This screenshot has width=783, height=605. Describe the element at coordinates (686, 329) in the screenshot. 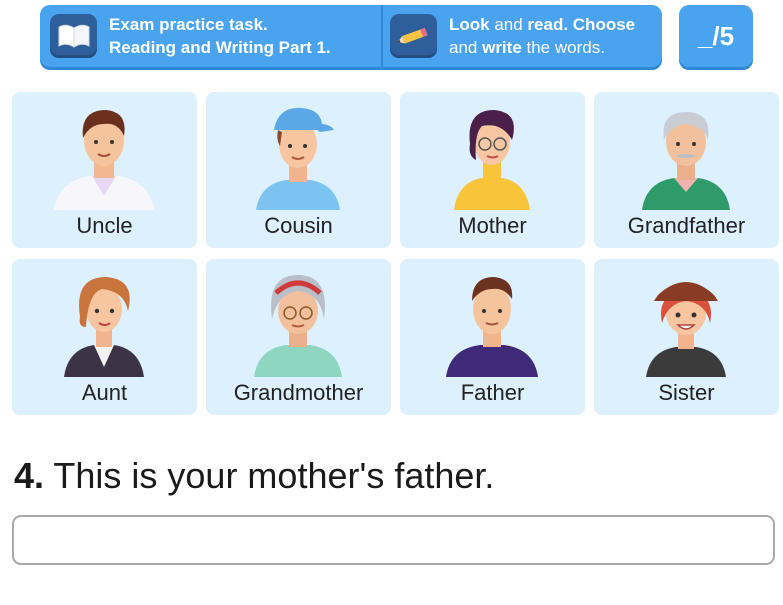

I see `sister-avatar-icon` at that location.